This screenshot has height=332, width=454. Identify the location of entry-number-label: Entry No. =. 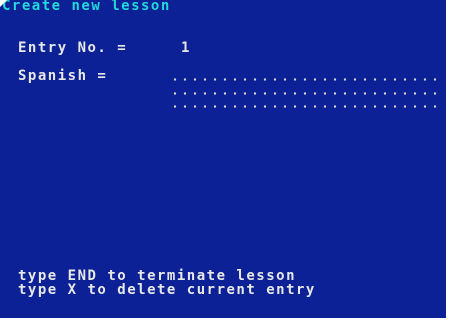
(73, 48).